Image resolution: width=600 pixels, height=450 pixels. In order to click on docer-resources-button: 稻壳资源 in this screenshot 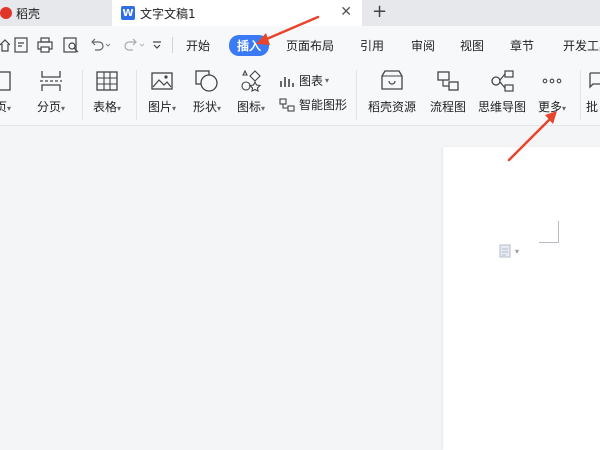, I will do `click(392, 91)`.